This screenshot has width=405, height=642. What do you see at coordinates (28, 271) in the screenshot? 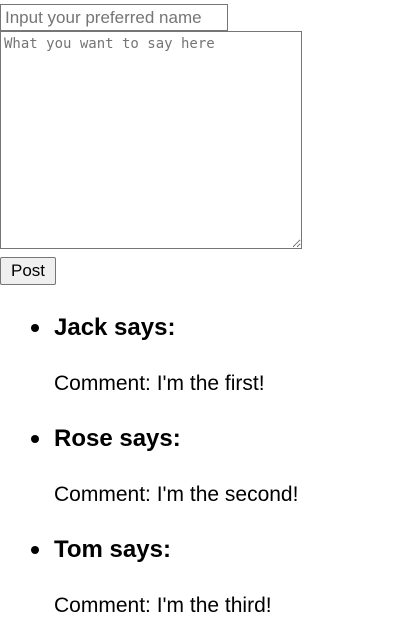
I see `post-button: Post` at bounding box center [28, 271].